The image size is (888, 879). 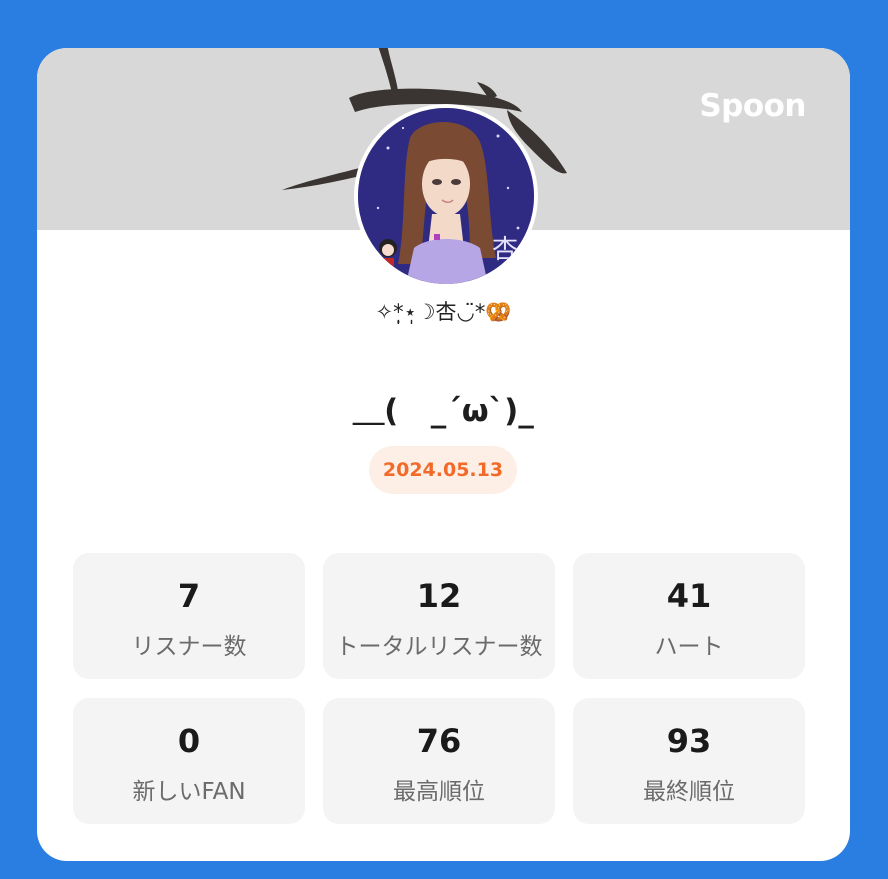 What do you see at coordinates (752, 106) in the screenshot?
I see `spoon-logo: Spoon` at bounding box center [752, 106].